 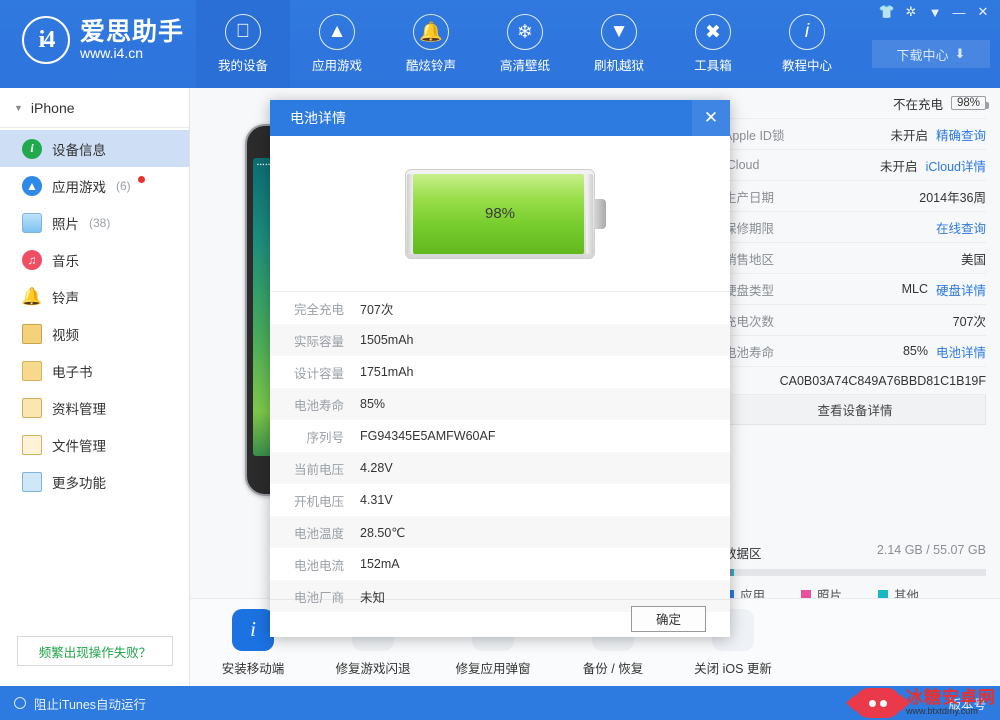 What do you see at coordinates (428, 436) in the screenshot?
I see `detail-value: FG94345E5AMFW60AF` at bounding box center [428, 436].